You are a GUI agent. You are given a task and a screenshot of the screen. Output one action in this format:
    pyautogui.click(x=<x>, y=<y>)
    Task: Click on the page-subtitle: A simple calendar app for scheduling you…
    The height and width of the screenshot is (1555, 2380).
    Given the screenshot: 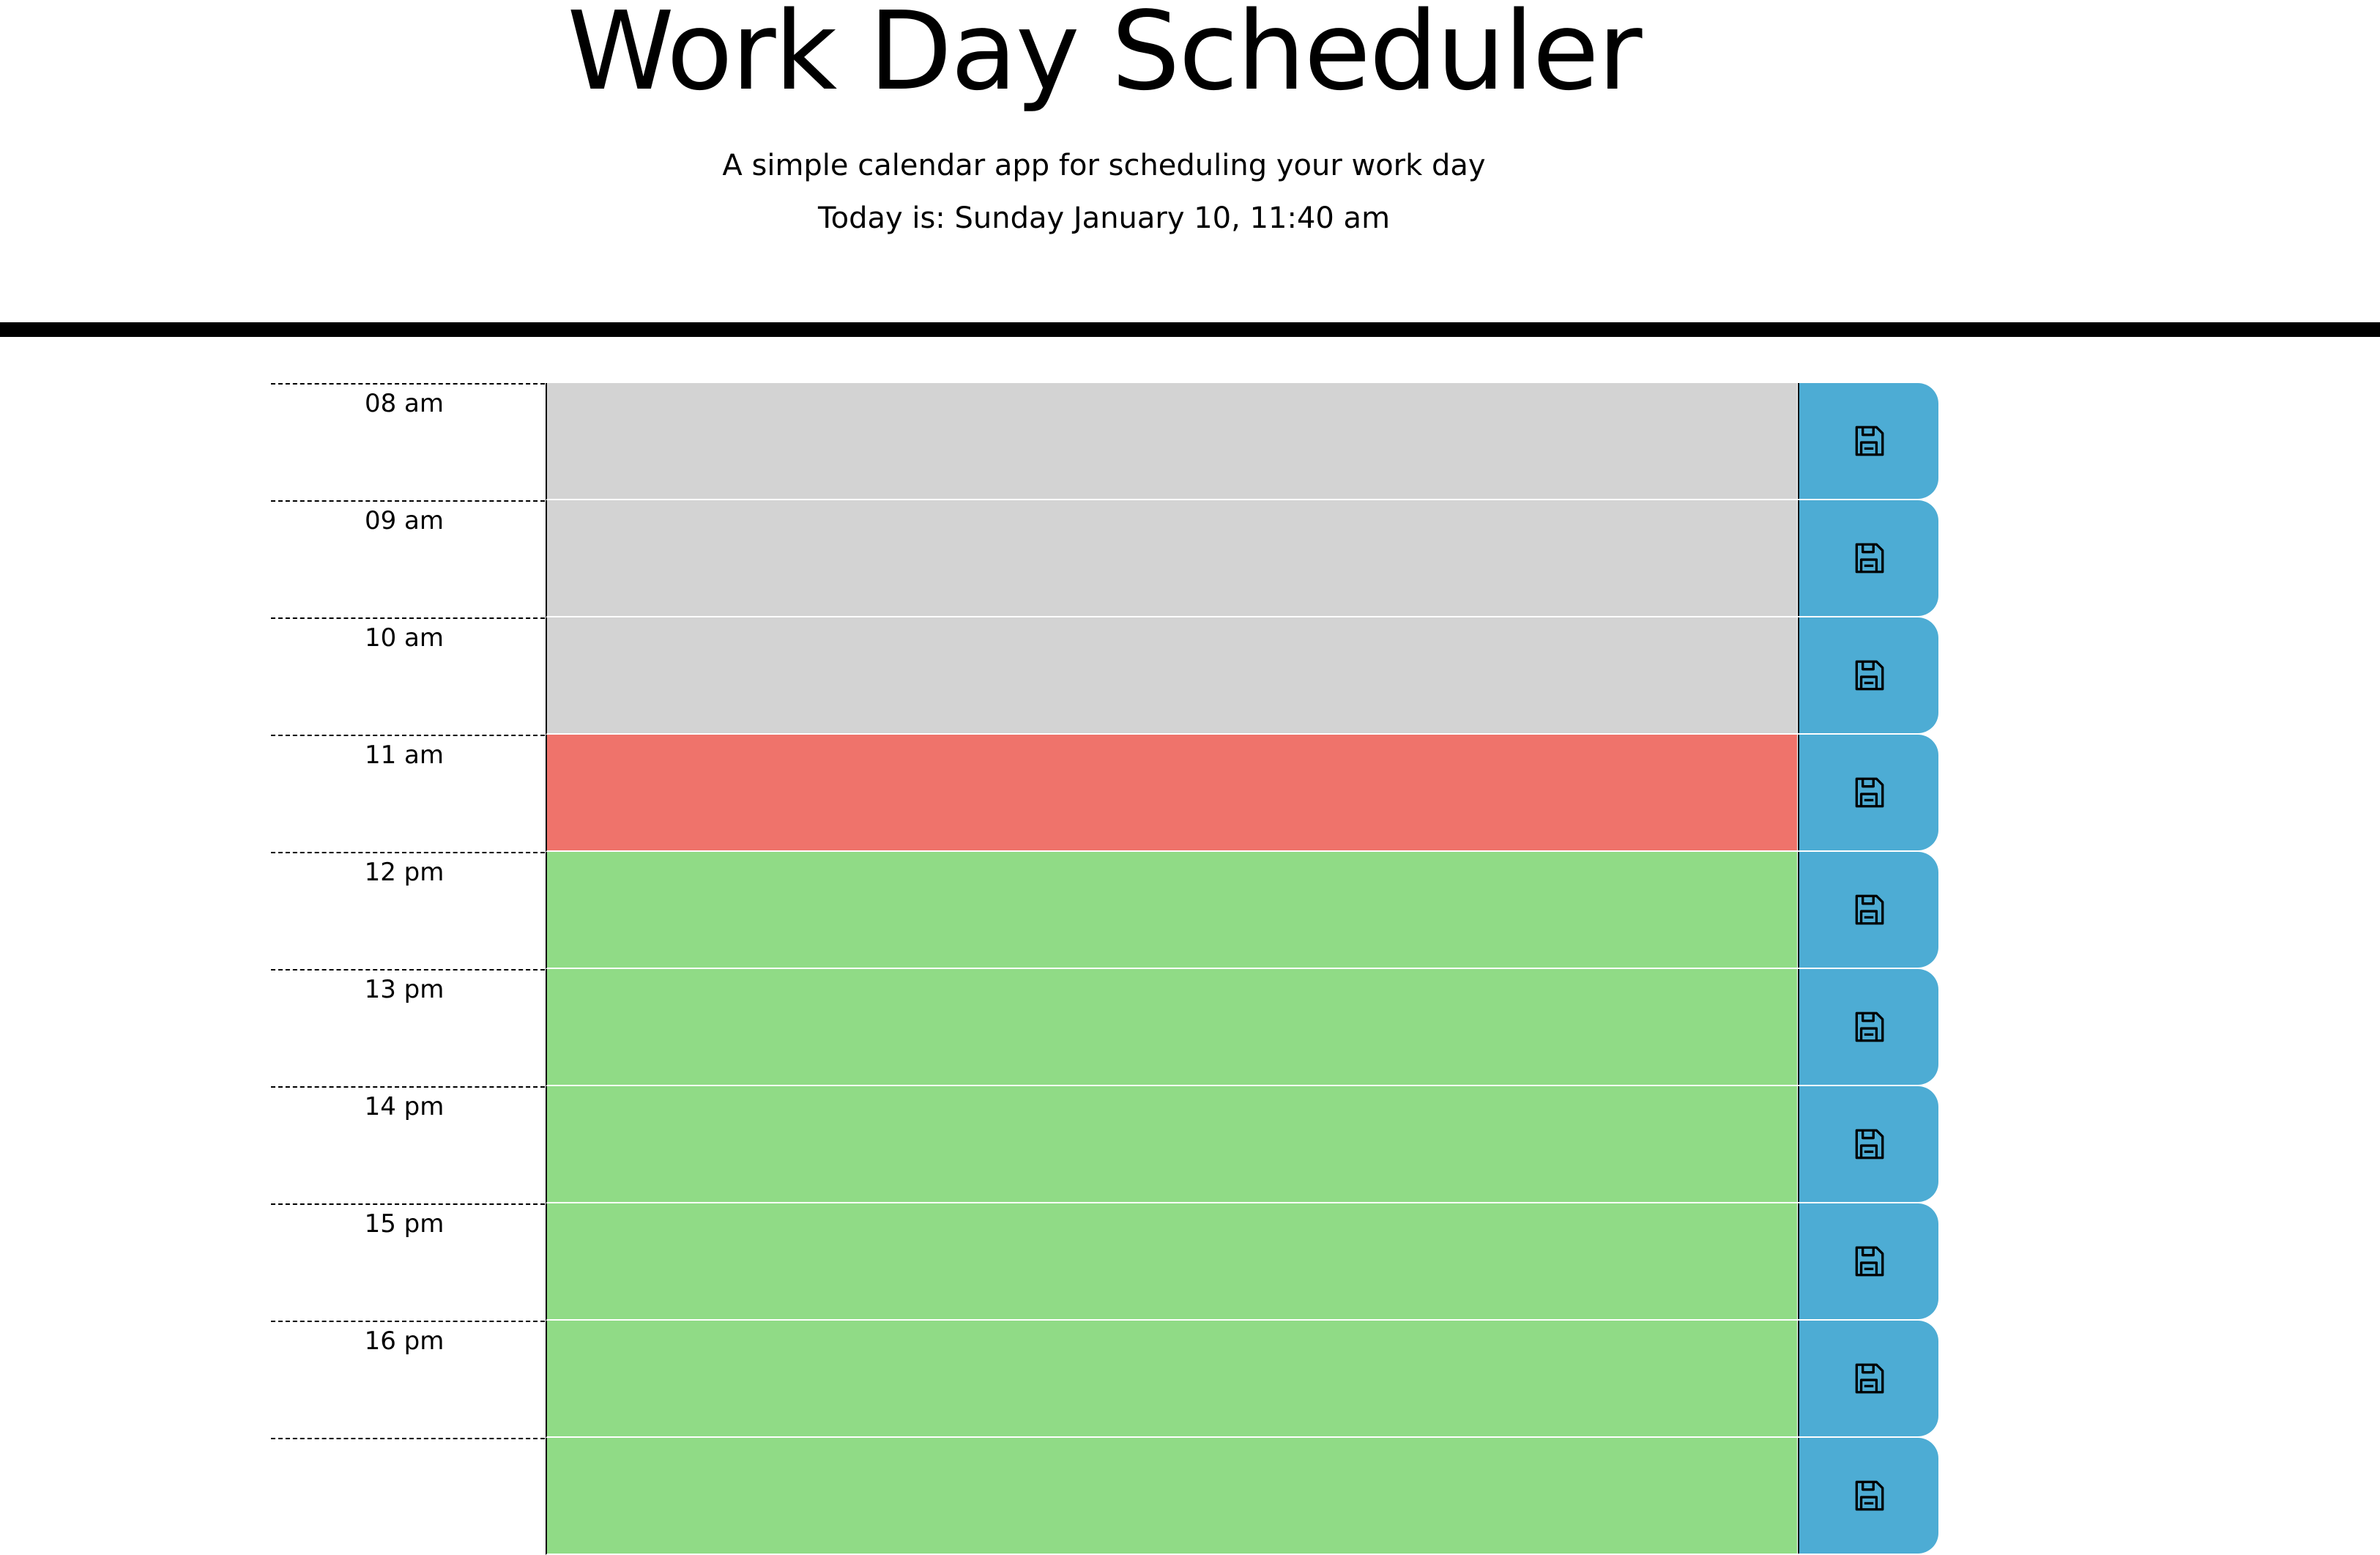 What is the action you would take?
    pyautogui.click(x=1104, y=165)
    